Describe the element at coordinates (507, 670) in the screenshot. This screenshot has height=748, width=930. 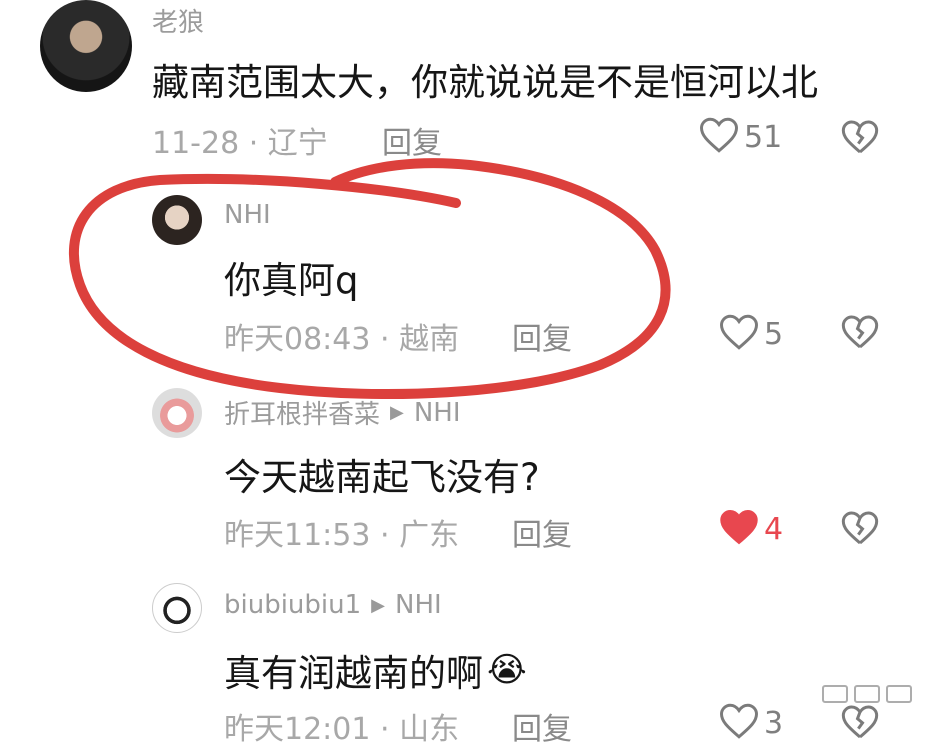
I see `crying-laughing-emoji: 😭` at that location.